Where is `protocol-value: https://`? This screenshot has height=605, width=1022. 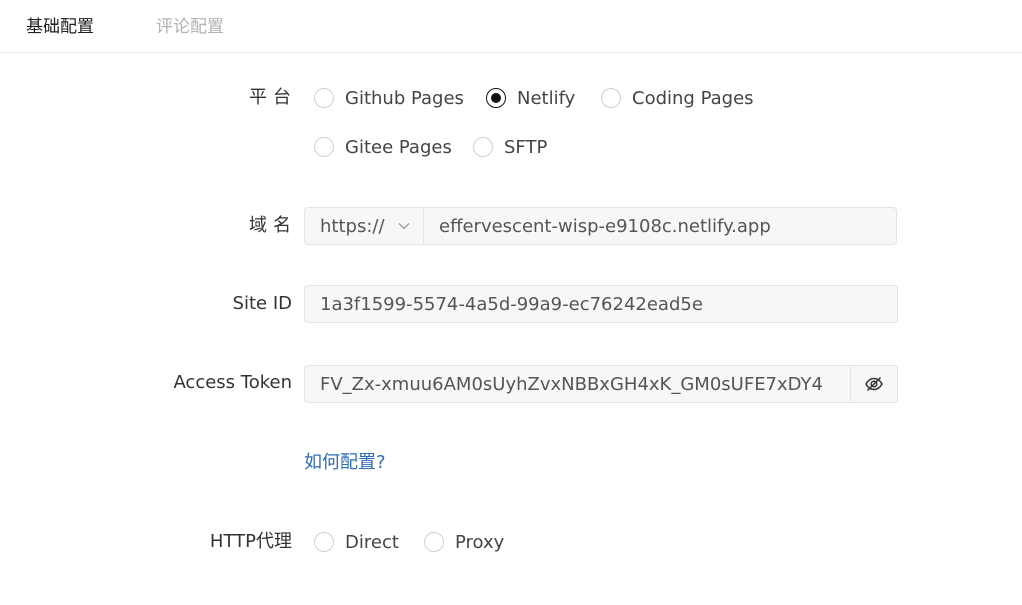 protocol-value: https:// is located at coordinates (352, 226).